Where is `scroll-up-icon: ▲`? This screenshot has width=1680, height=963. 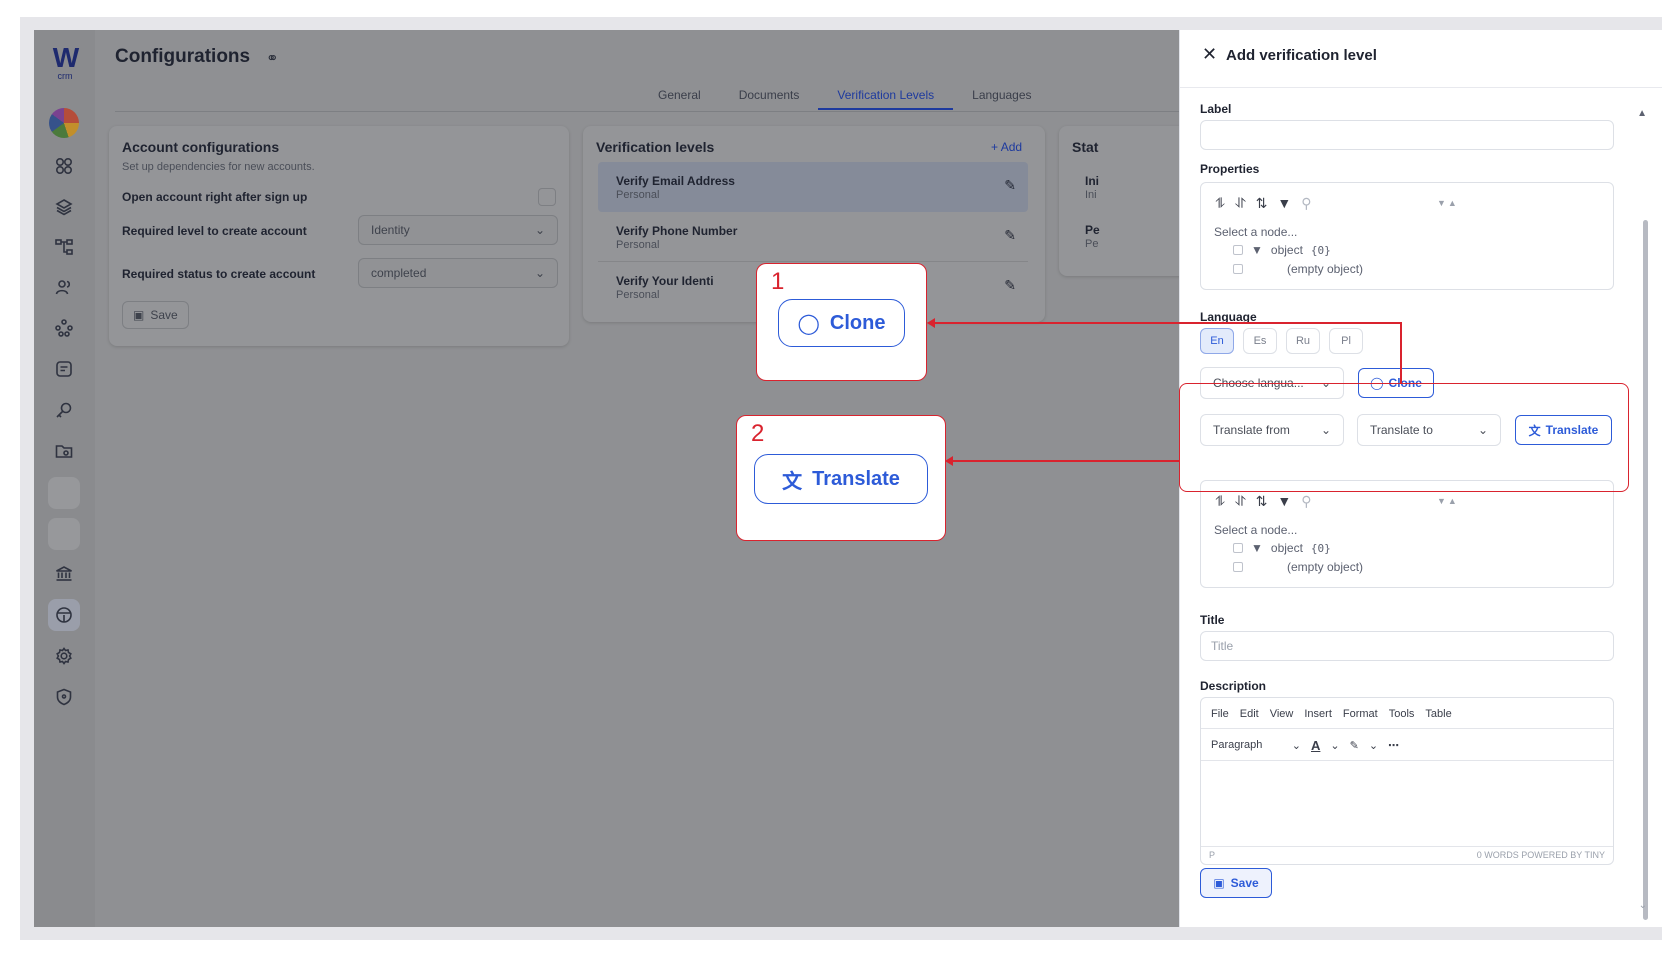 scroll-up-icon: ▲ is located at coordinates (1642, 113).